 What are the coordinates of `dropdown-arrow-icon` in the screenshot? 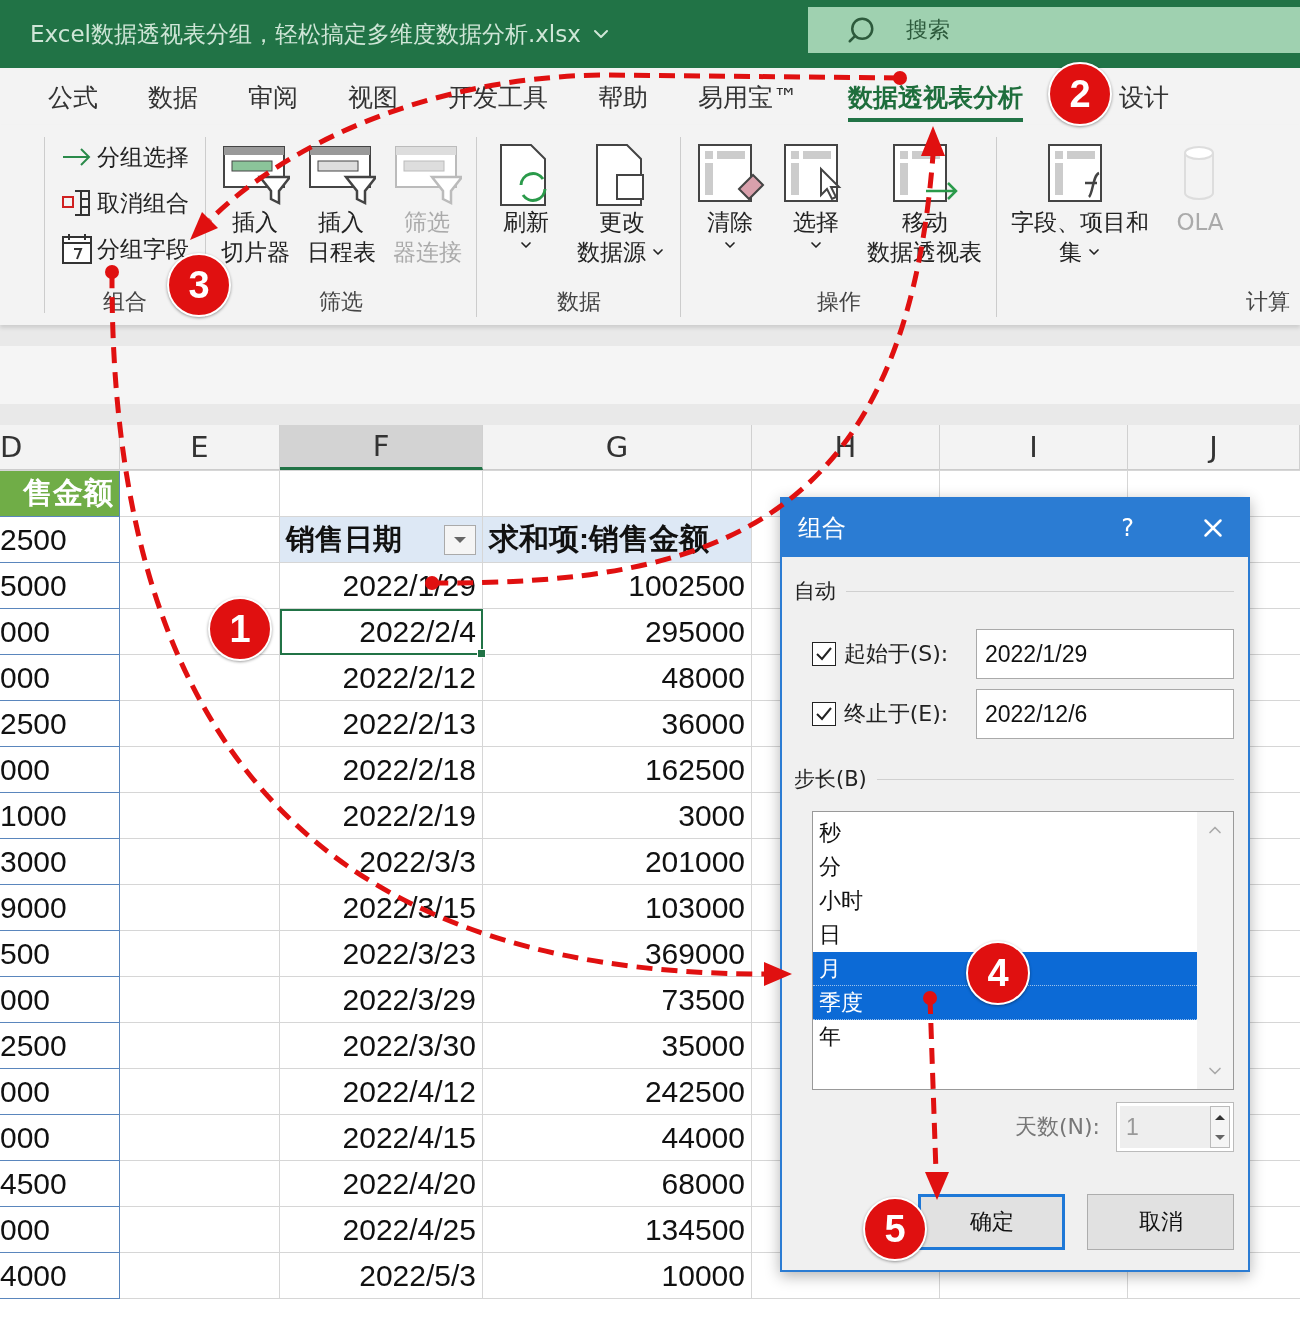 It's located at (460, 539).